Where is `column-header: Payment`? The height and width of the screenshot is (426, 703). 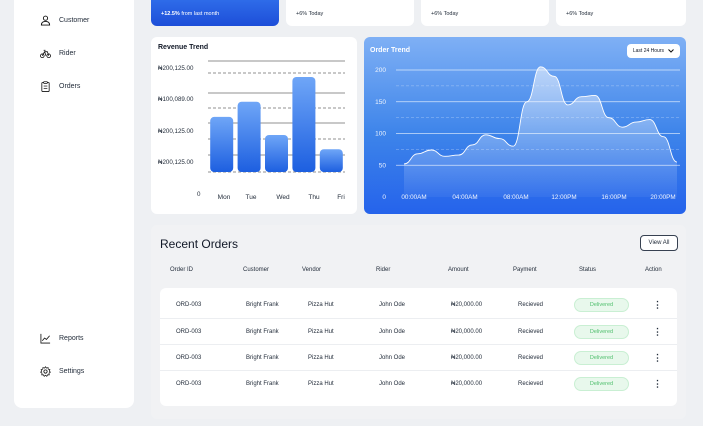
column-header: Payment is located at coordinates (525, 270).